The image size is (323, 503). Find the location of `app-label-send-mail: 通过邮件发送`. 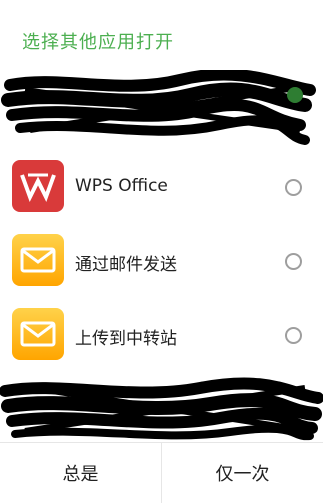

app-label-send-mail: 通过邮件发送 is located at coordinates (126, 265).